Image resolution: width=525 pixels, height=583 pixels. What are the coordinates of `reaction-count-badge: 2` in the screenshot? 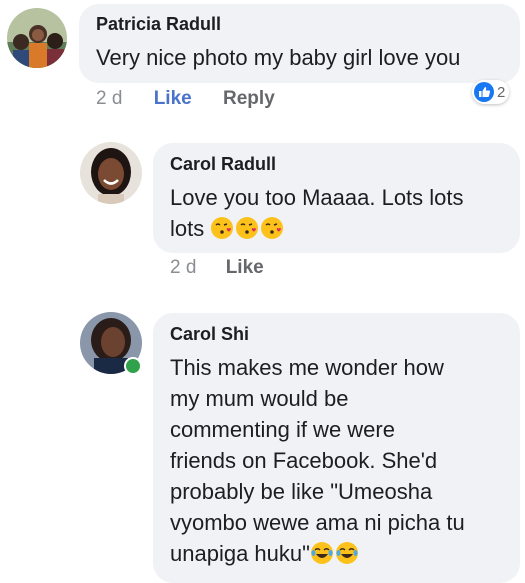 It's located at (491, 92).